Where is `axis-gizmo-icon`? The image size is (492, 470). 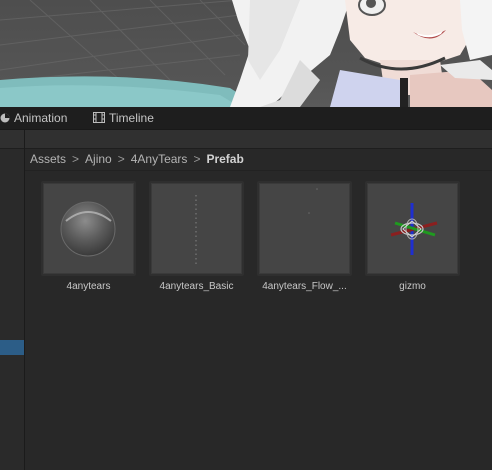
axis-gizmo-icon is located at coordinates (414, 229).